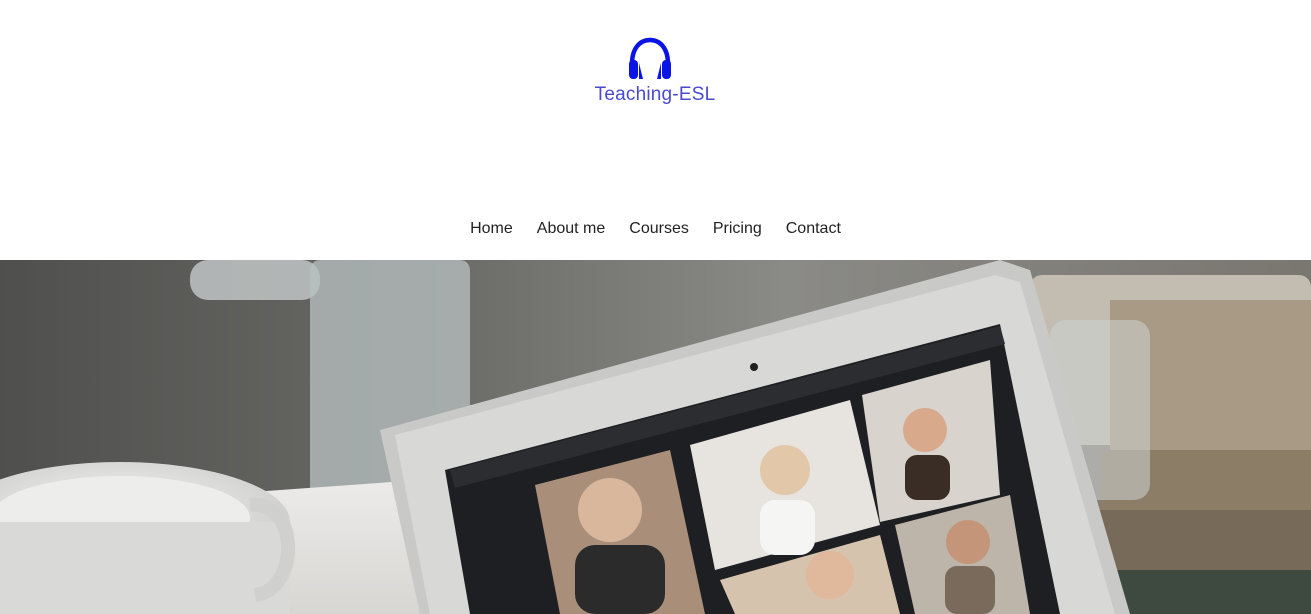 The height and width of the screenshot is (614, 1311). I want to click on main-nav: Home About me Courses Pricing Contact, so click(655, 229).